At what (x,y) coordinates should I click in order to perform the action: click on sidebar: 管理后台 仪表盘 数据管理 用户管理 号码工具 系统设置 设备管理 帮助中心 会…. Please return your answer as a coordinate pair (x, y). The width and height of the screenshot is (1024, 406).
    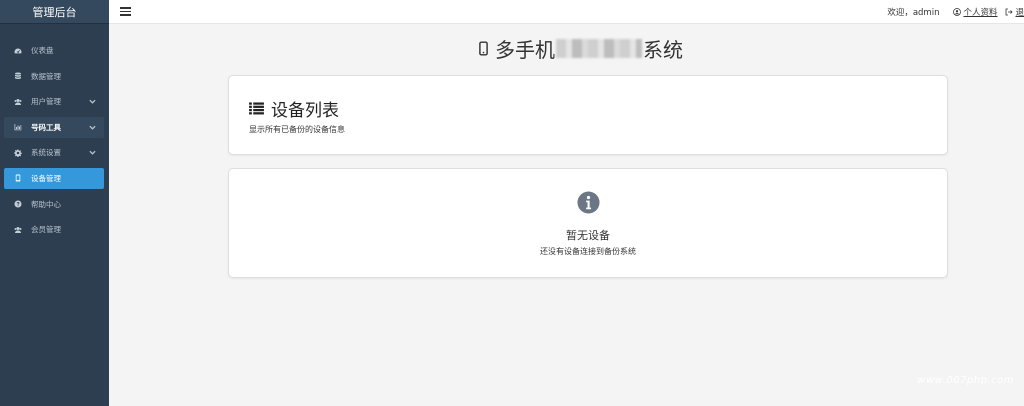
    Looking at the image, I should click on (54, 203).